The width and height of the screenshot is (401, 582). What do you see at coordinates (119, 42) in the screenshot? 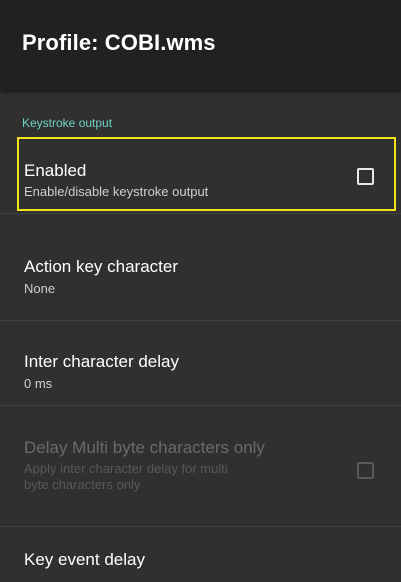
I see `page-title: Profile: COBI.wms` at bounding box center [119, 42].